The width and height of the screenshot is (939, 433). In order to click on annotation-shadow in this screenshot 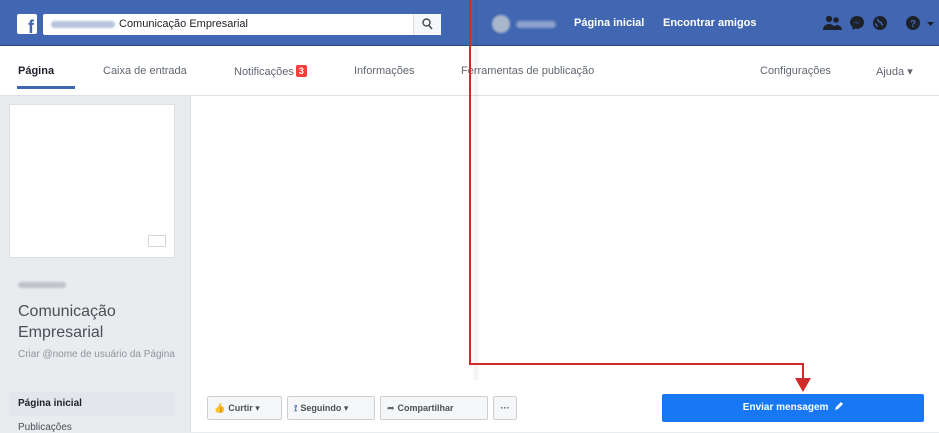, I will do `click(476, 190)`.